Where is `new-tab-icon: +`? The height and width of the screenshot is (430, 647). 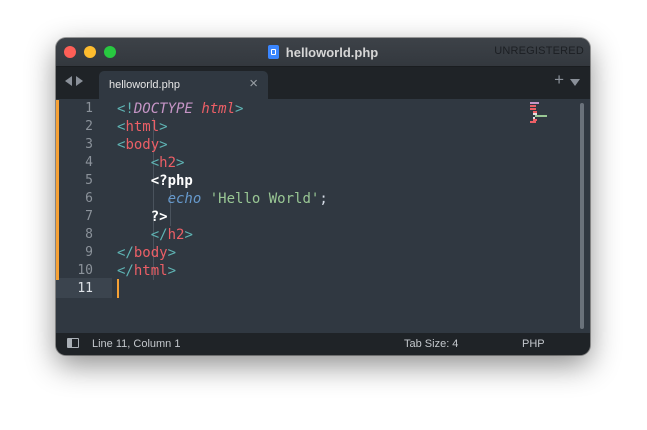 new-tab-icon: + is located at coordinates (559, 80).